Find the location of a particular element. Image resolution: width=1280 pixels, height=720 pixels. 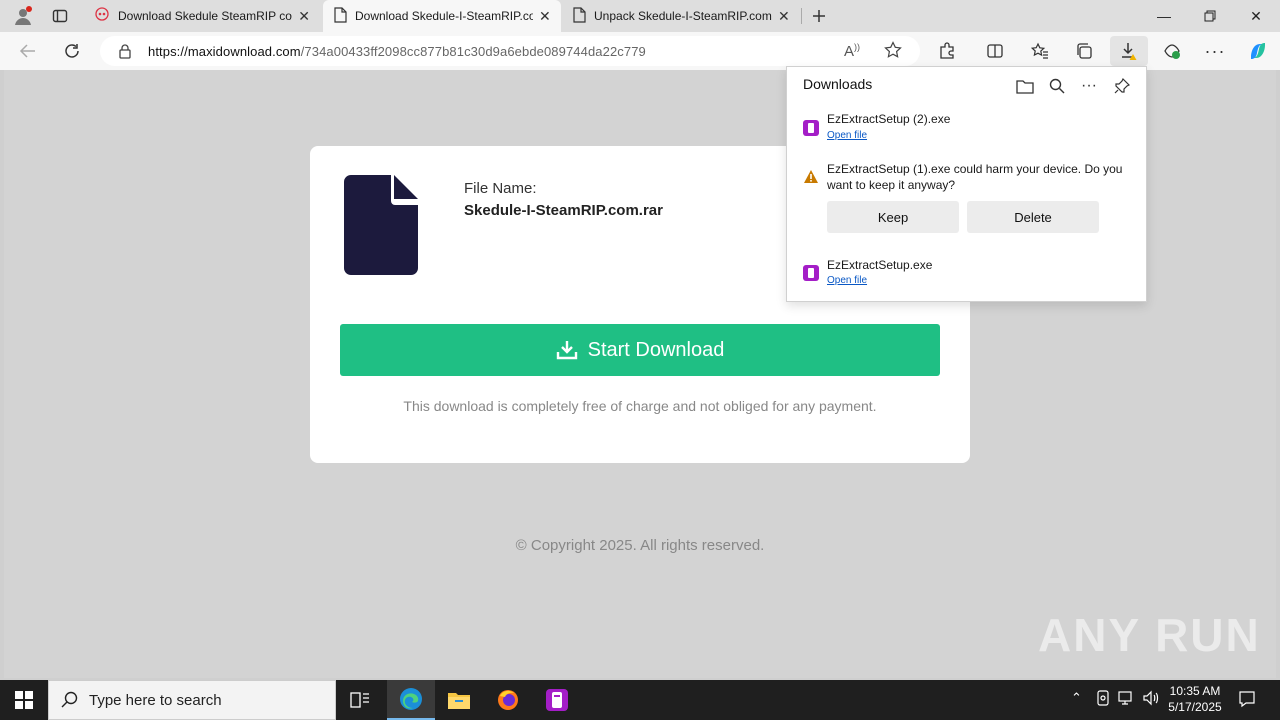

search-placeholder: Type here to search is located at coordinates (155, 700).